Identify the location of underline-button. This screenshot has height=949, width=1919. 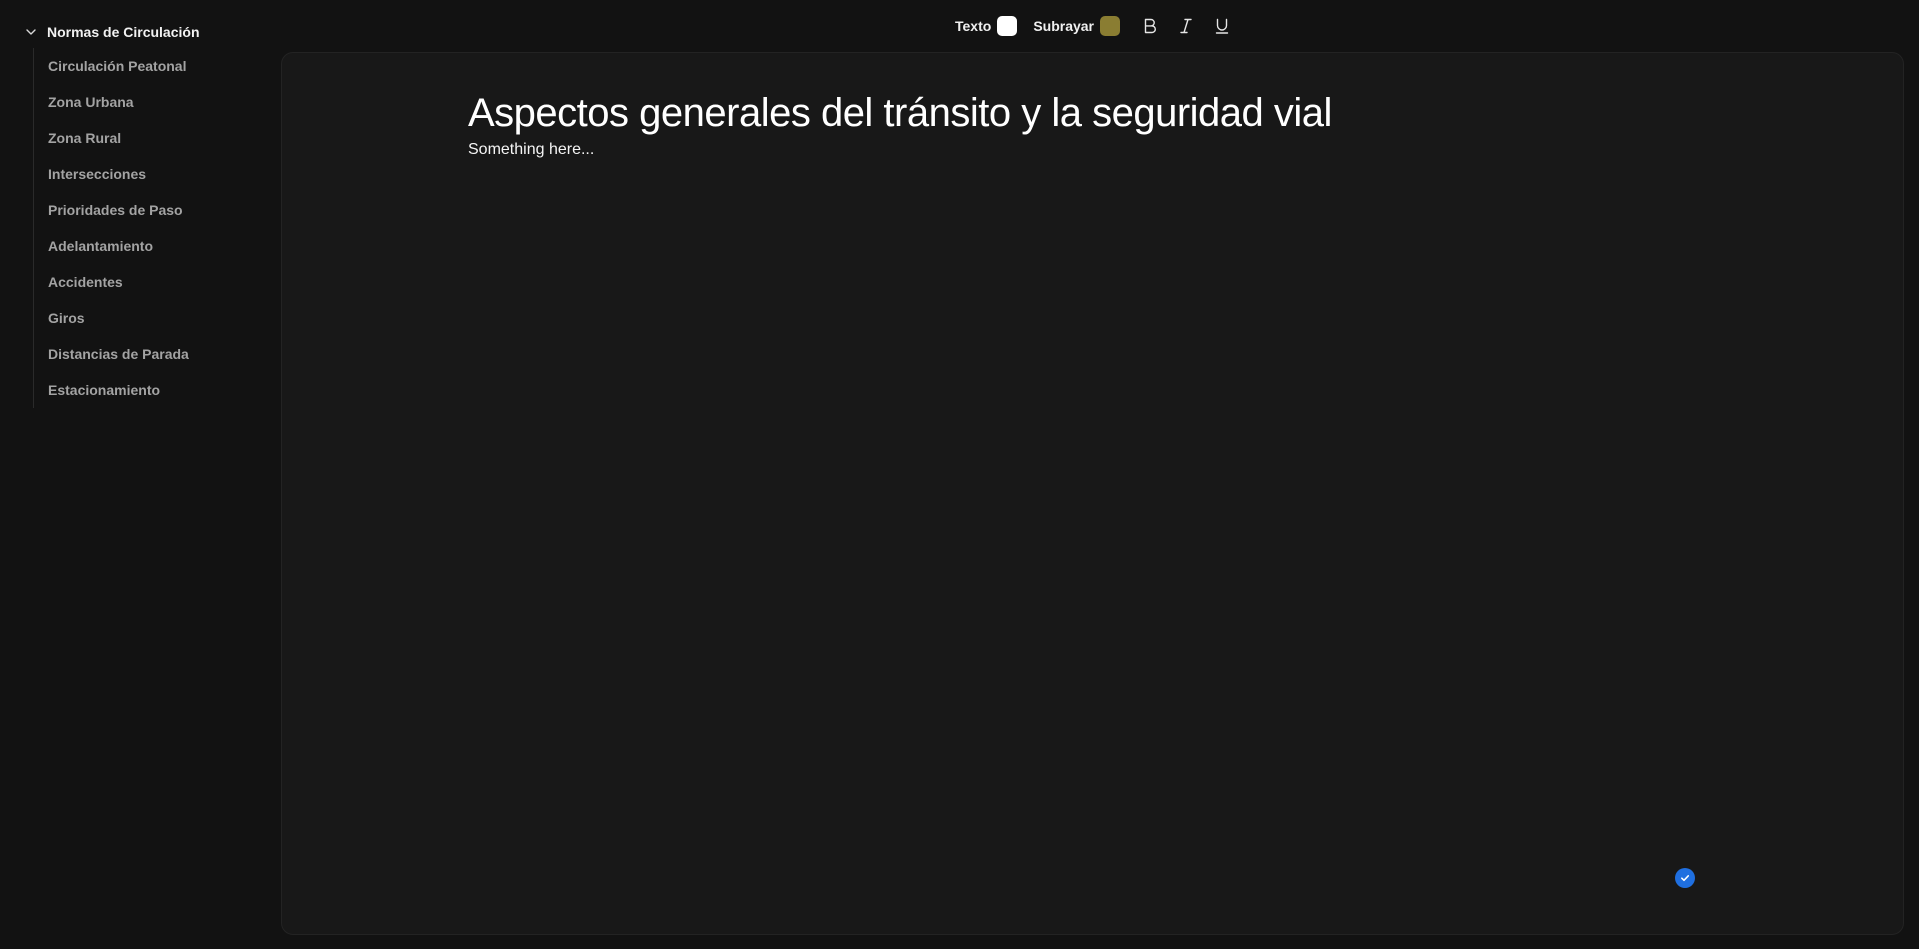
(1222, 26).